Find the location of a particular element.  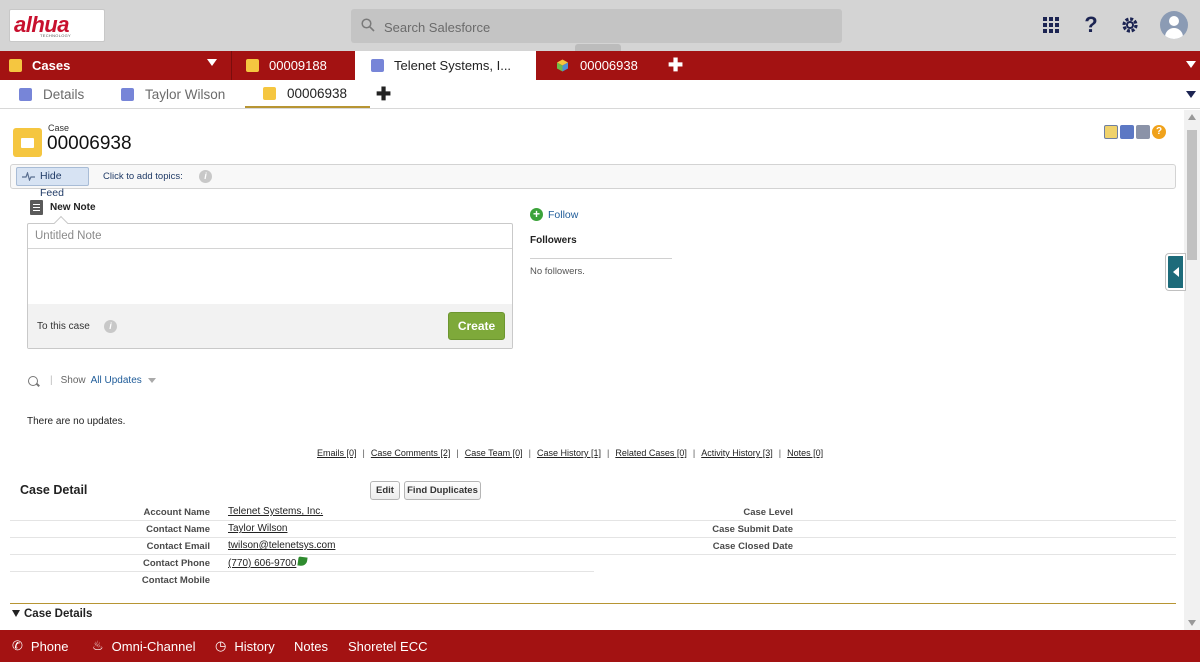

add-tab-button: ✚ is located at coordinates (678, 65).